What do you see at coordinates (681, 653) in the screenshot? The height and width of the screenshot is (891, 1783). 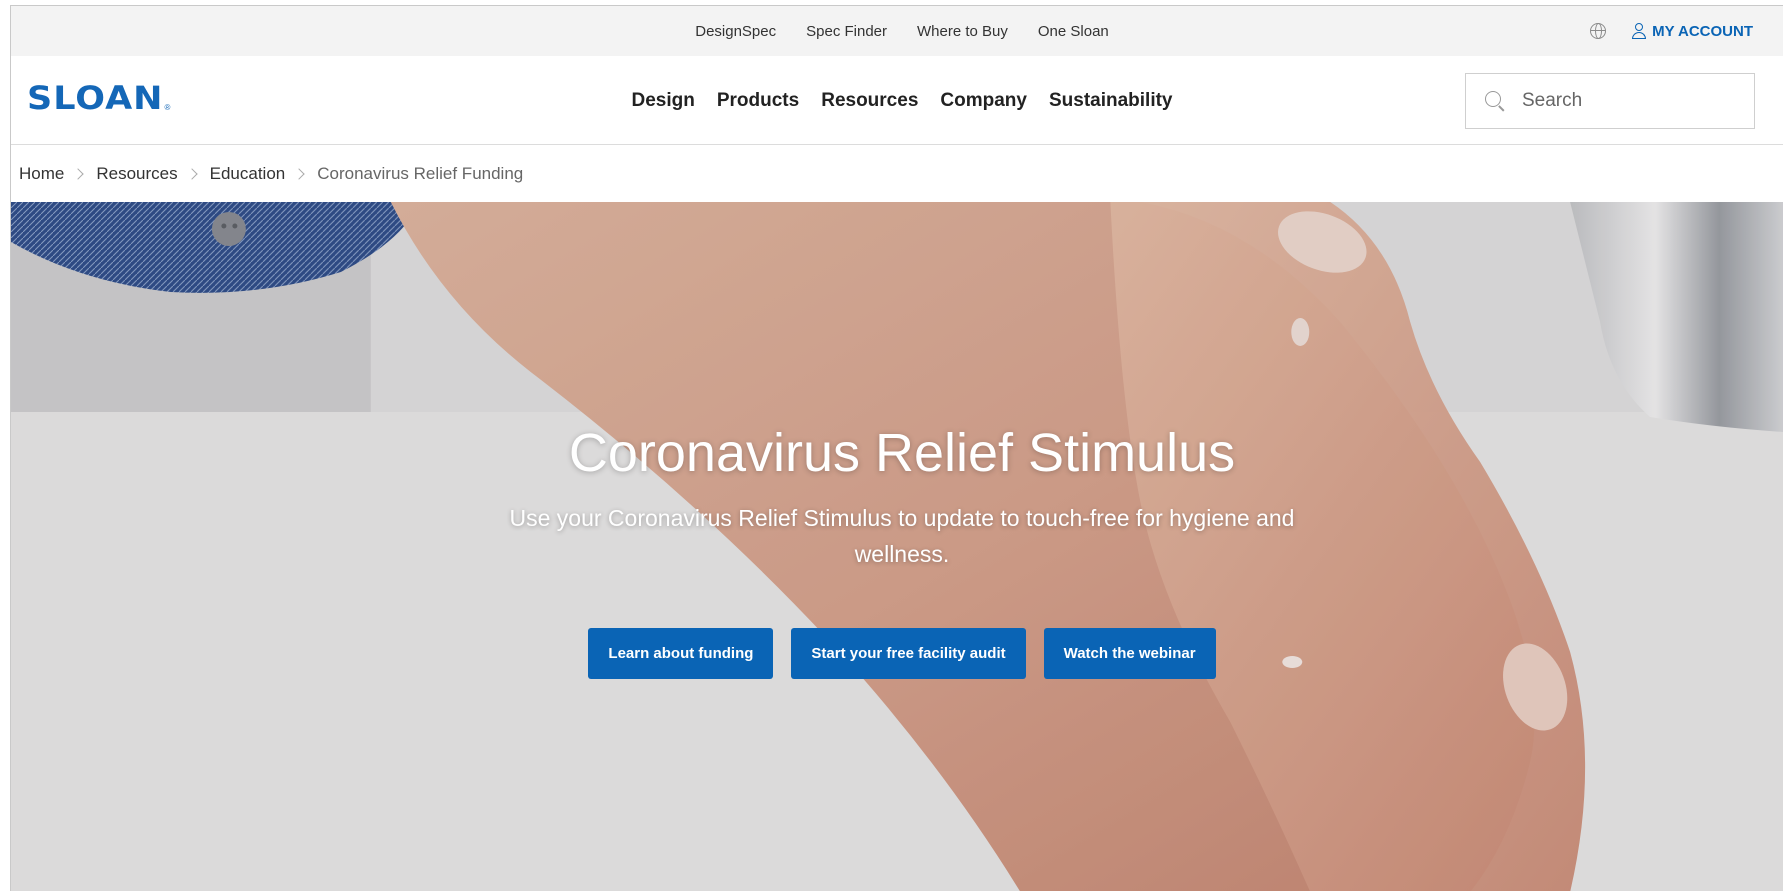 I see `learn-about-funding-button: Learn about funding` at bounding box center [681, 653].